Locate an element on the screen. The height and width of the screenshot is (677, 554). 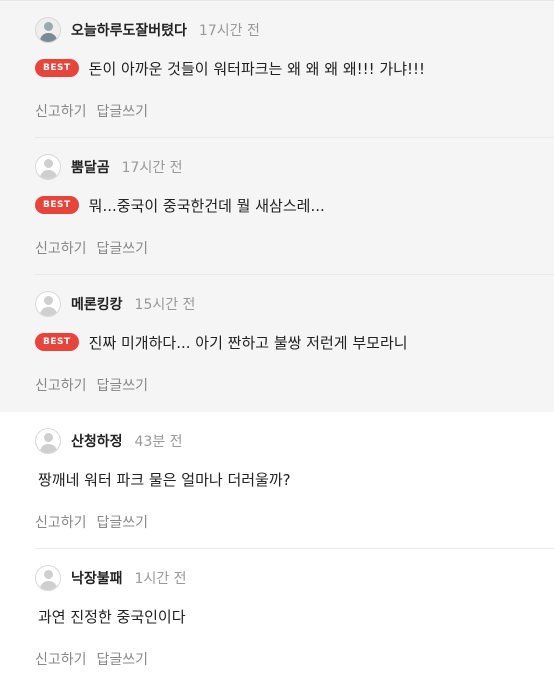
comment-nickname: 오늘하루도잘버텼다 is located at coordinates (129, 30).